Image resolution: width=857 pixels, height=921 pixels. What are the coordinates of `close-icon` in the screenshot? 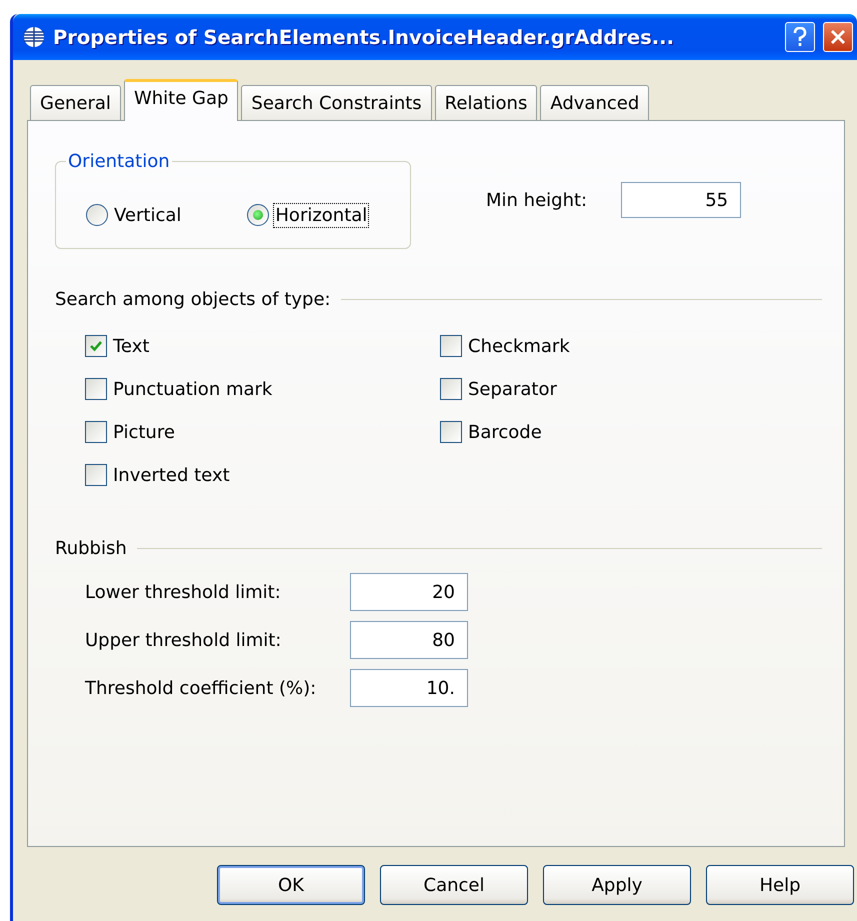 It's located at (838, 37).